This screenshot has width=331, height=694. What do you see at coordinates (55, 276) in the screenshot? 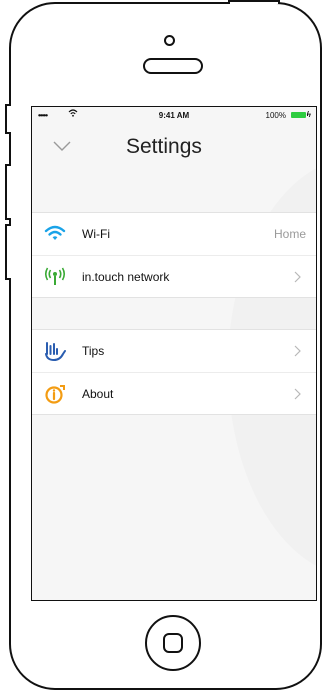
I see `network-antenna-icon` at bounding box center [55, 276].